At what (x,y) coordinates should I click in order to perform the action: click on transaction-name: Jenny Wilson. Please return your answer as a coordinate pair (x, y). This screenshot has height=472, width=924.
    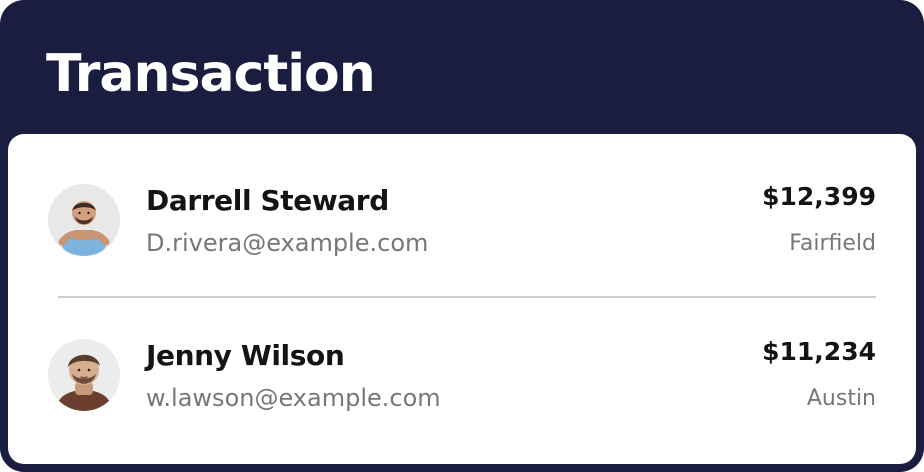
    Looking at the image, I should click on (245, 355).